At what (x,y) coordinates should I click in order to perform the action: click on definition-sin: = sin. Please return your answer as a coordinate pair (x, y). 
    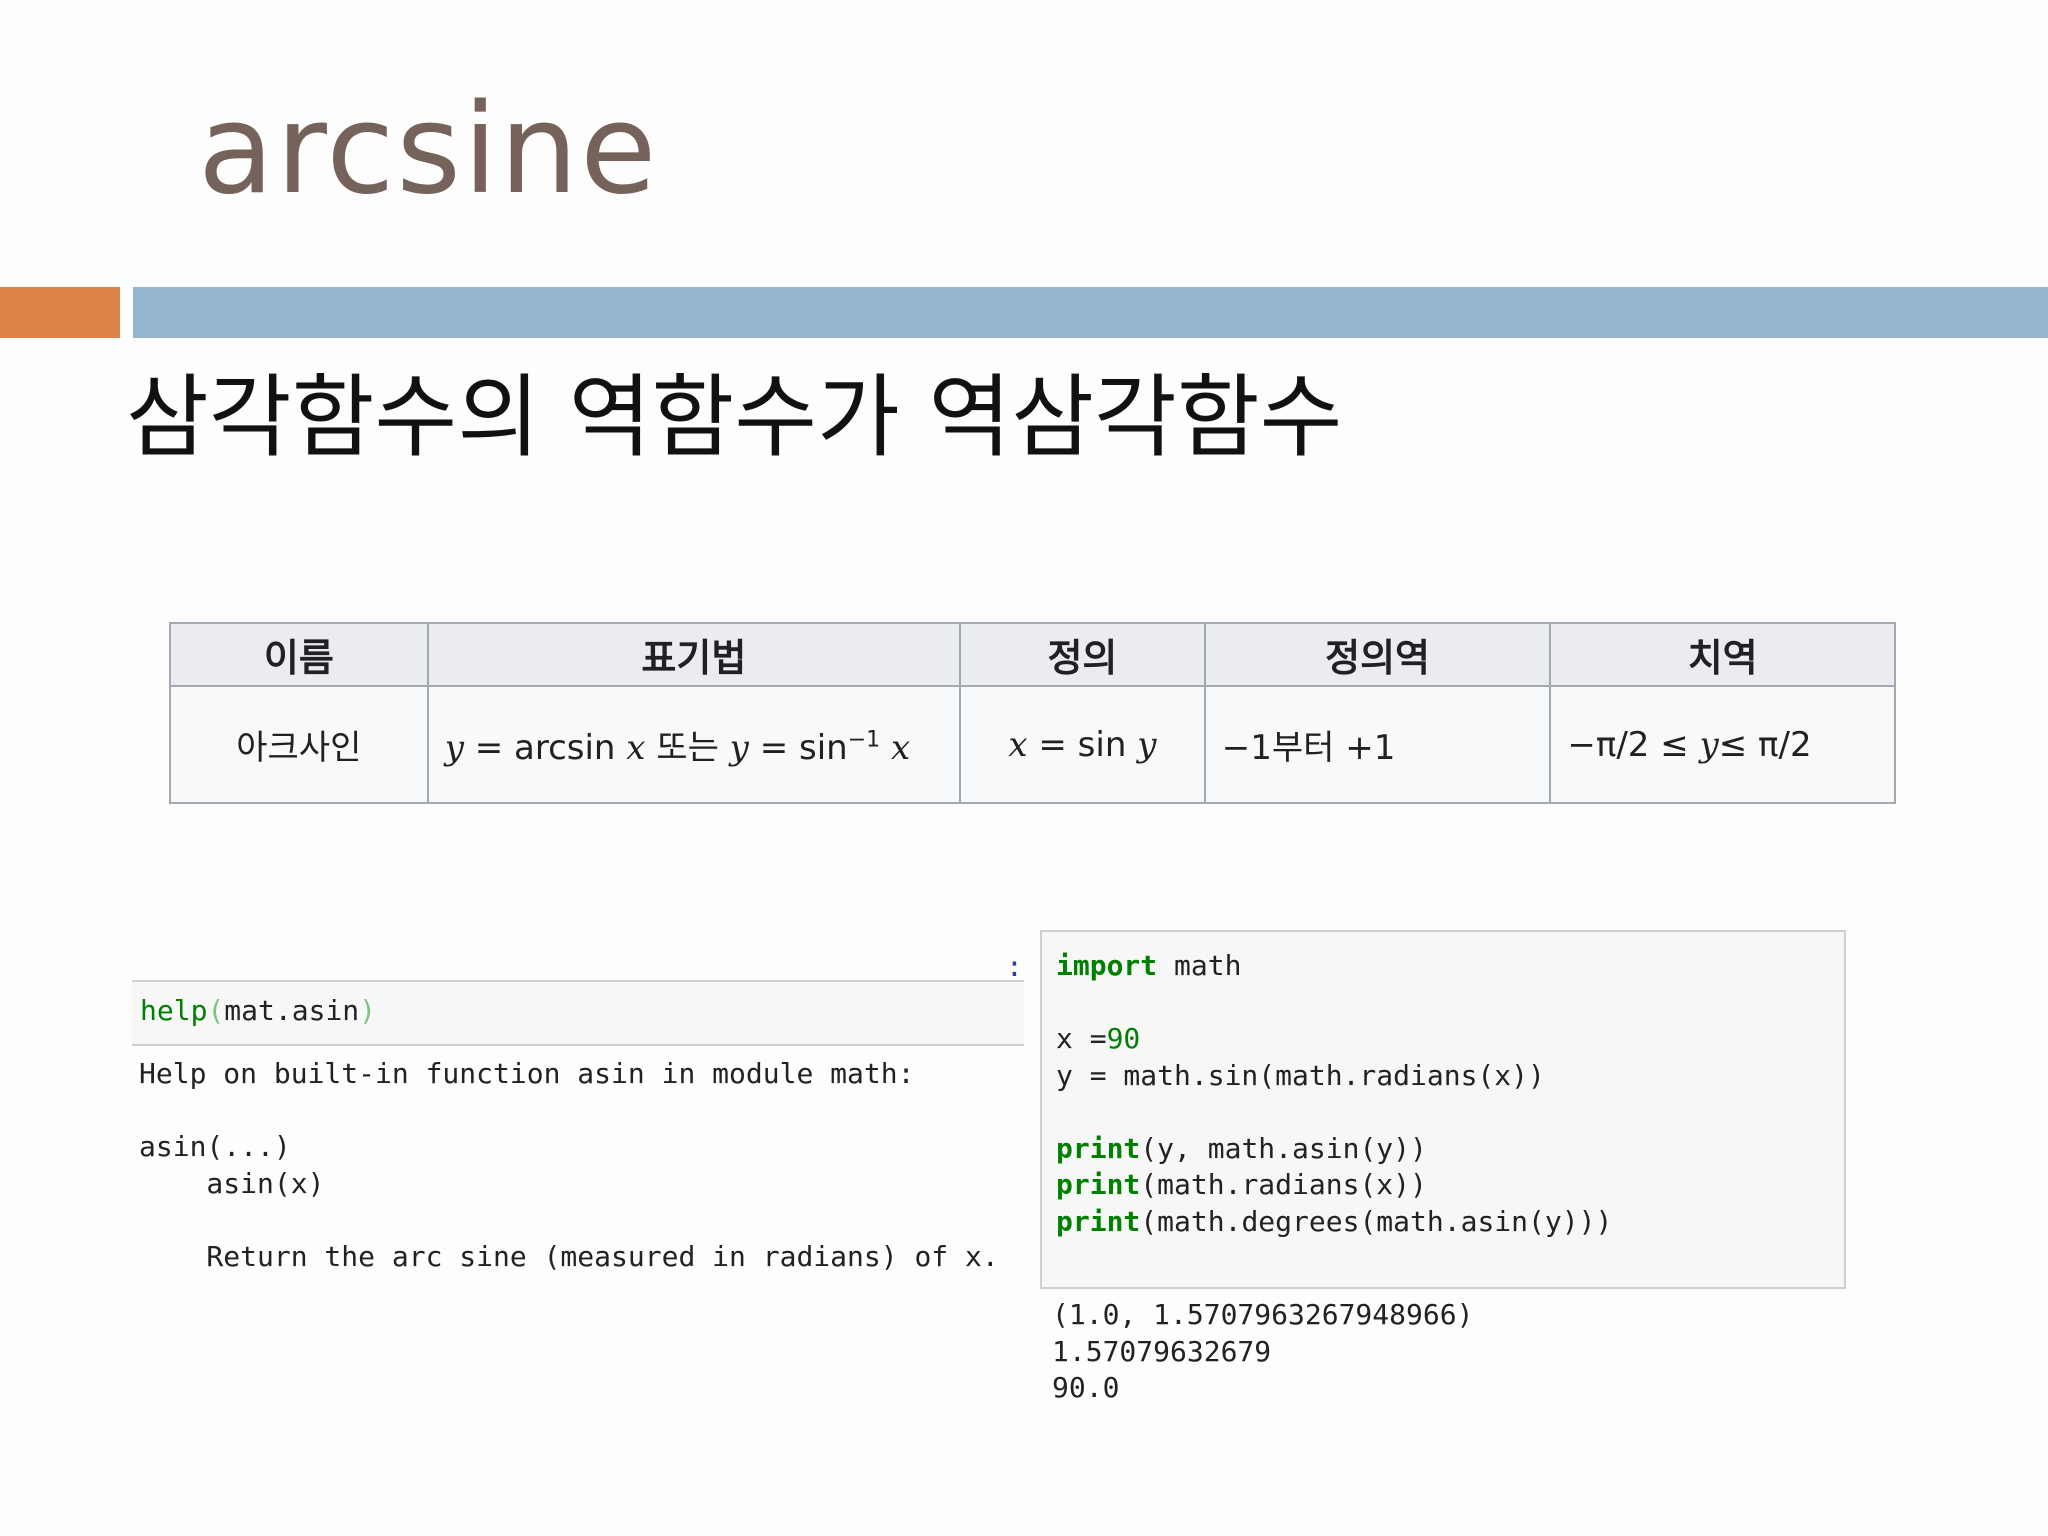
    Looking at the image, I should click on (1082, 744).